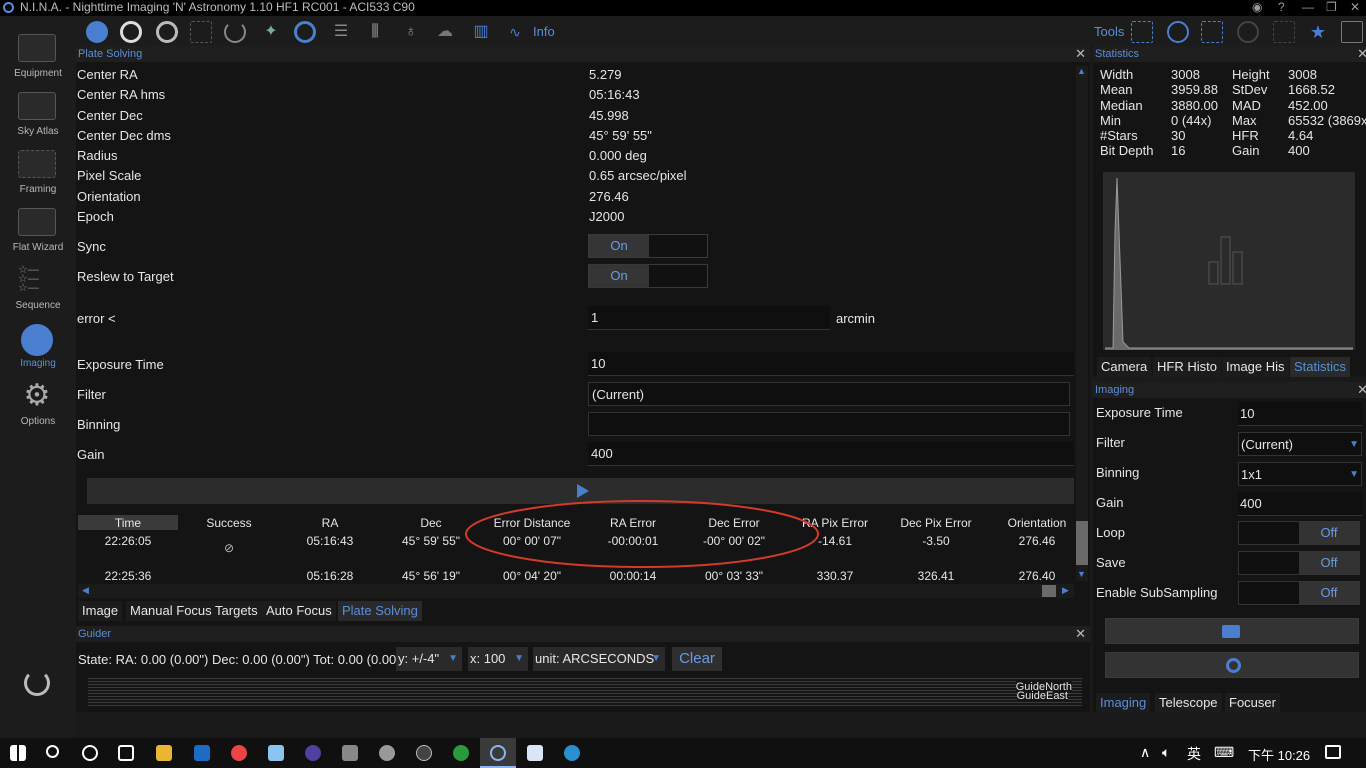 This screenshot has height=768, width=1366. What do you see at coordinates (341, 32) in the screenshot?
I see `sequence-list-icon: ☰` at bounding box center [341, 32].